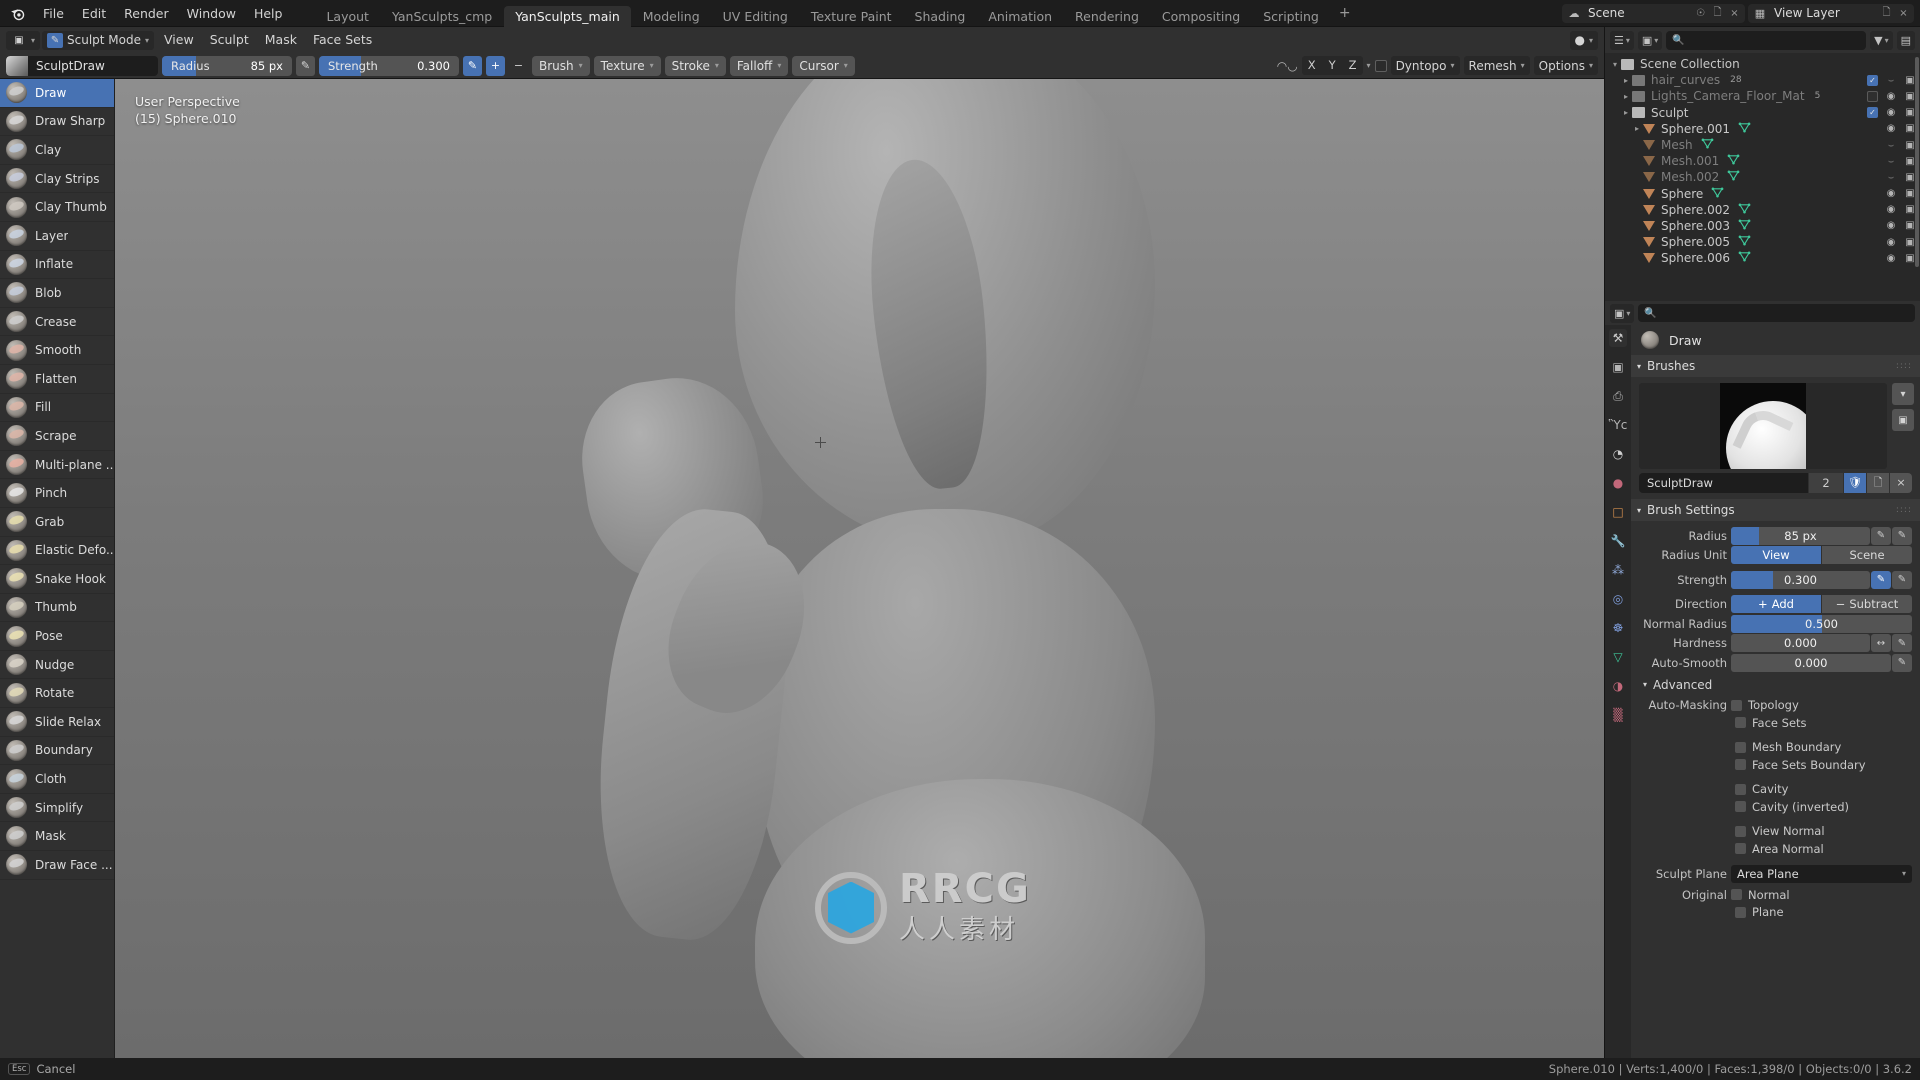  Describe the element at coordinates (1762, 96) in the screenshot. I see `outliner-row-lights-camera-floor-mat: ▸ Lights_Camera_Floor_Mat 5 ◉ ▣` at that location.